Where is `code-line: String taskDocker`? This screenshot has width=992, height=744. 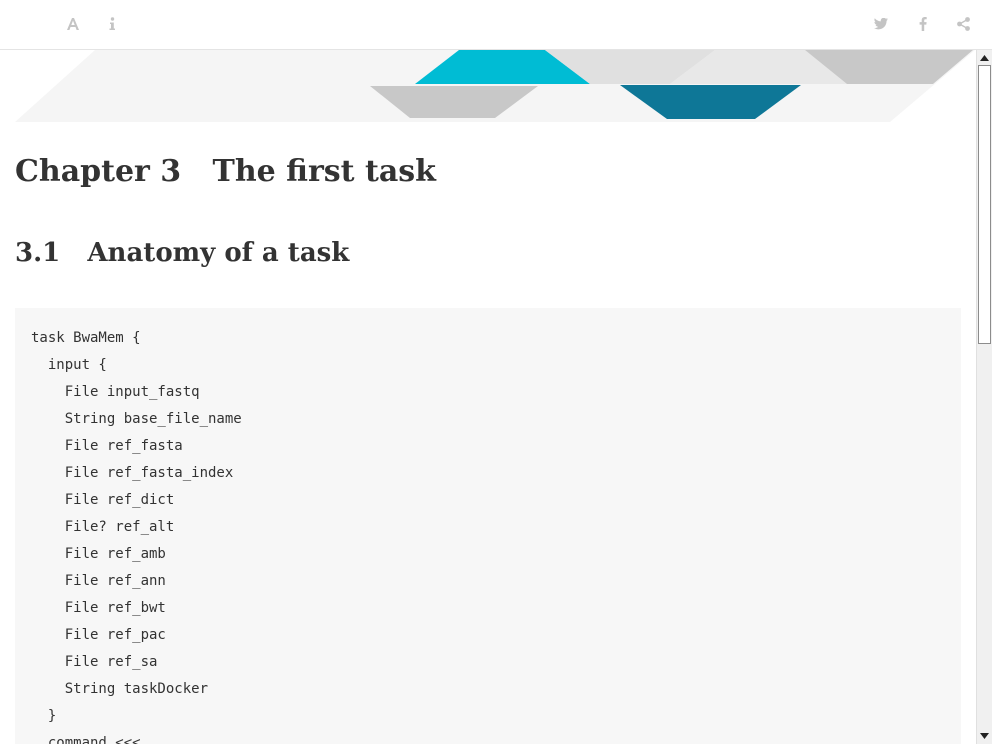 code-line: String taskDocker is located at coordinates (120, 689).